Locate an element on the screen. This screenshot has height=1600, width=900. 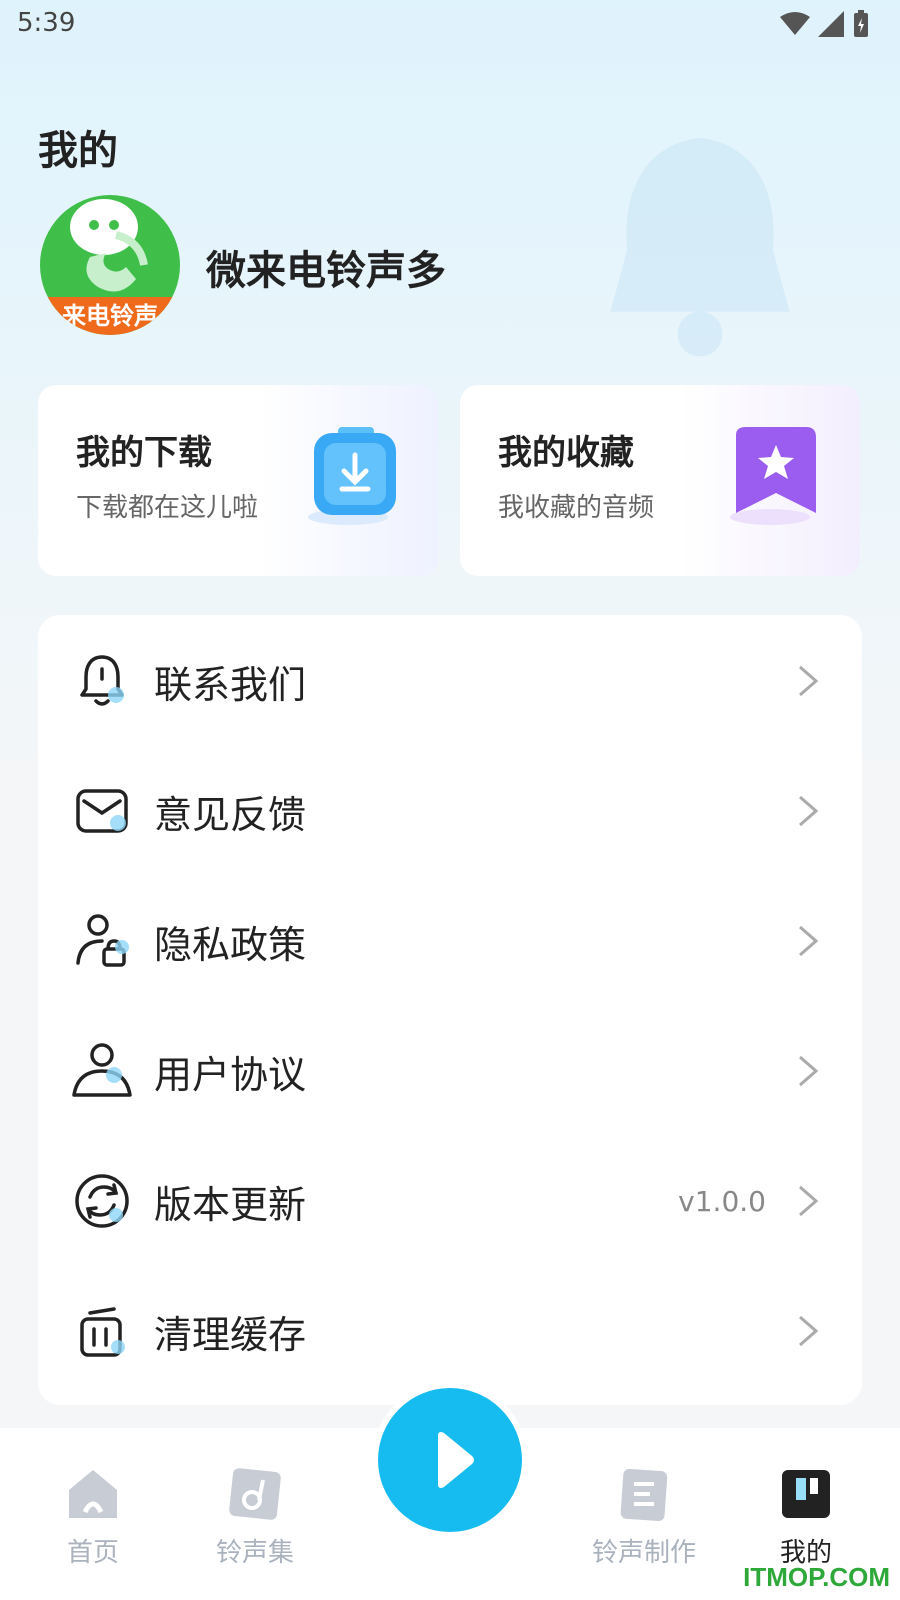
edit-icon is located at coordinates (644, 1495).